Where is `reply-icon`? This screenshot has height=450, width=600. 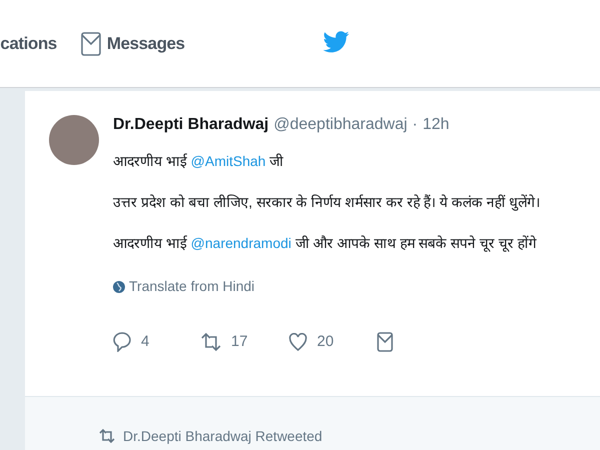
reply-icon is located at coordinates (122, 342).